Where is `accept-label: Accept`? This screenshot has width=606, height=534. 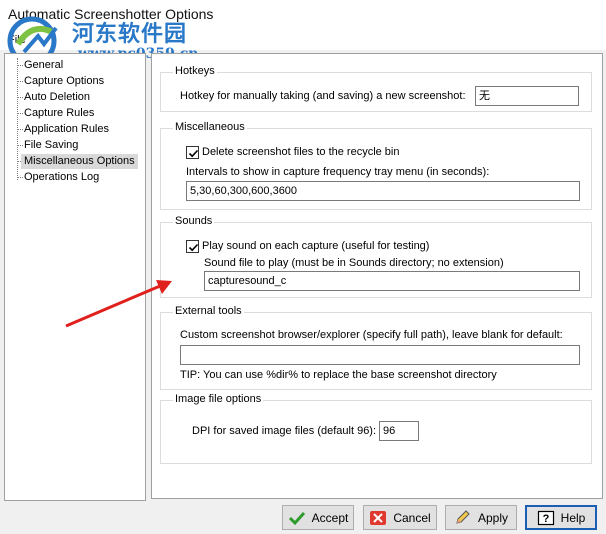
accept-label: Accept is located at coordinates (330, 517).